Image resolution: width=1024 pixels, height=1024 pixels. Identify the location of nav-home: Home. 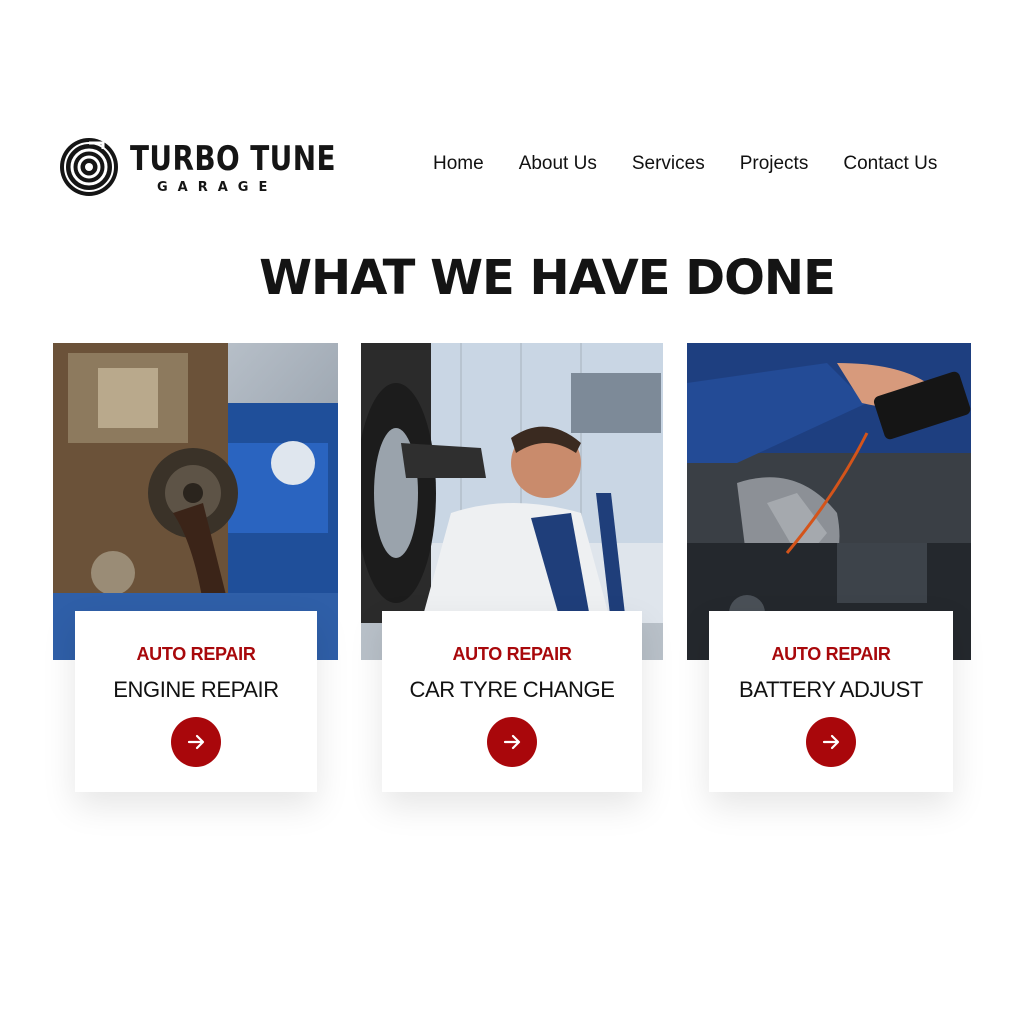
(458, 164).